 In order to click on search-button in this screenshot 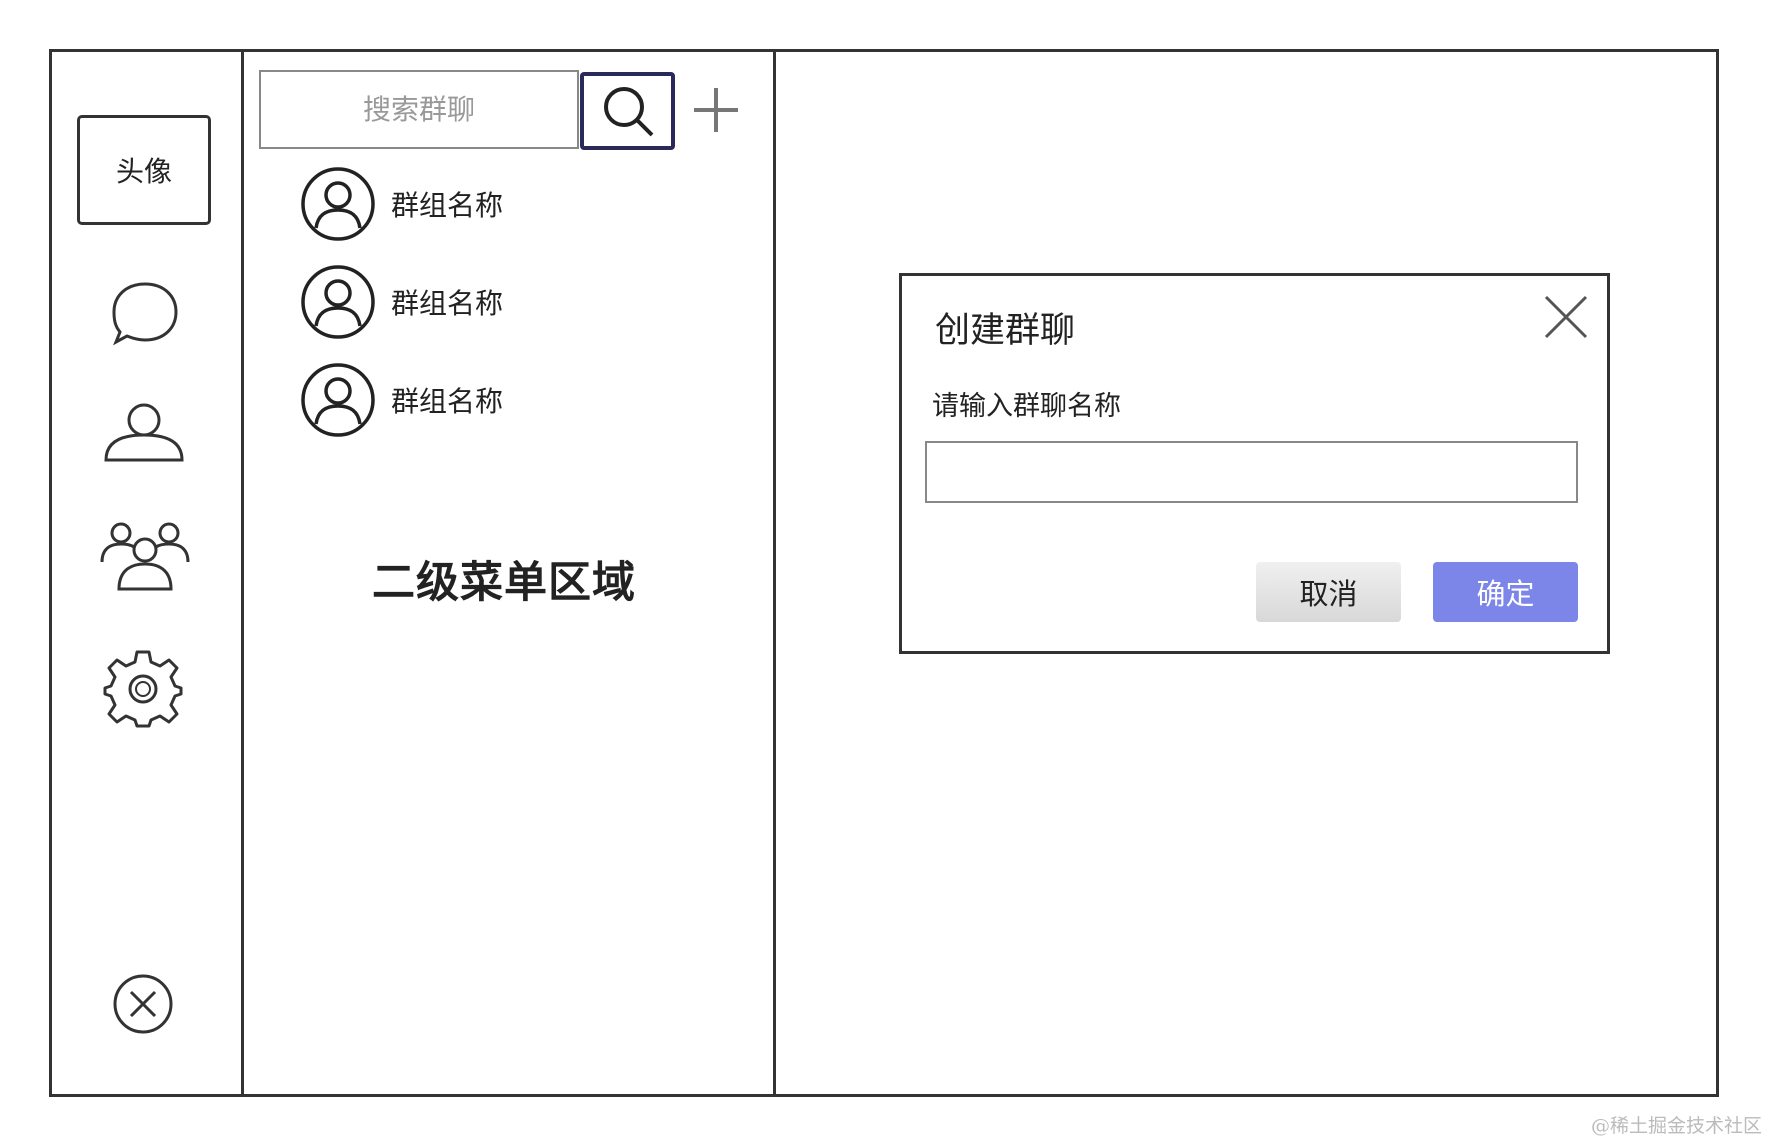, I will do `click(627, 111)`.